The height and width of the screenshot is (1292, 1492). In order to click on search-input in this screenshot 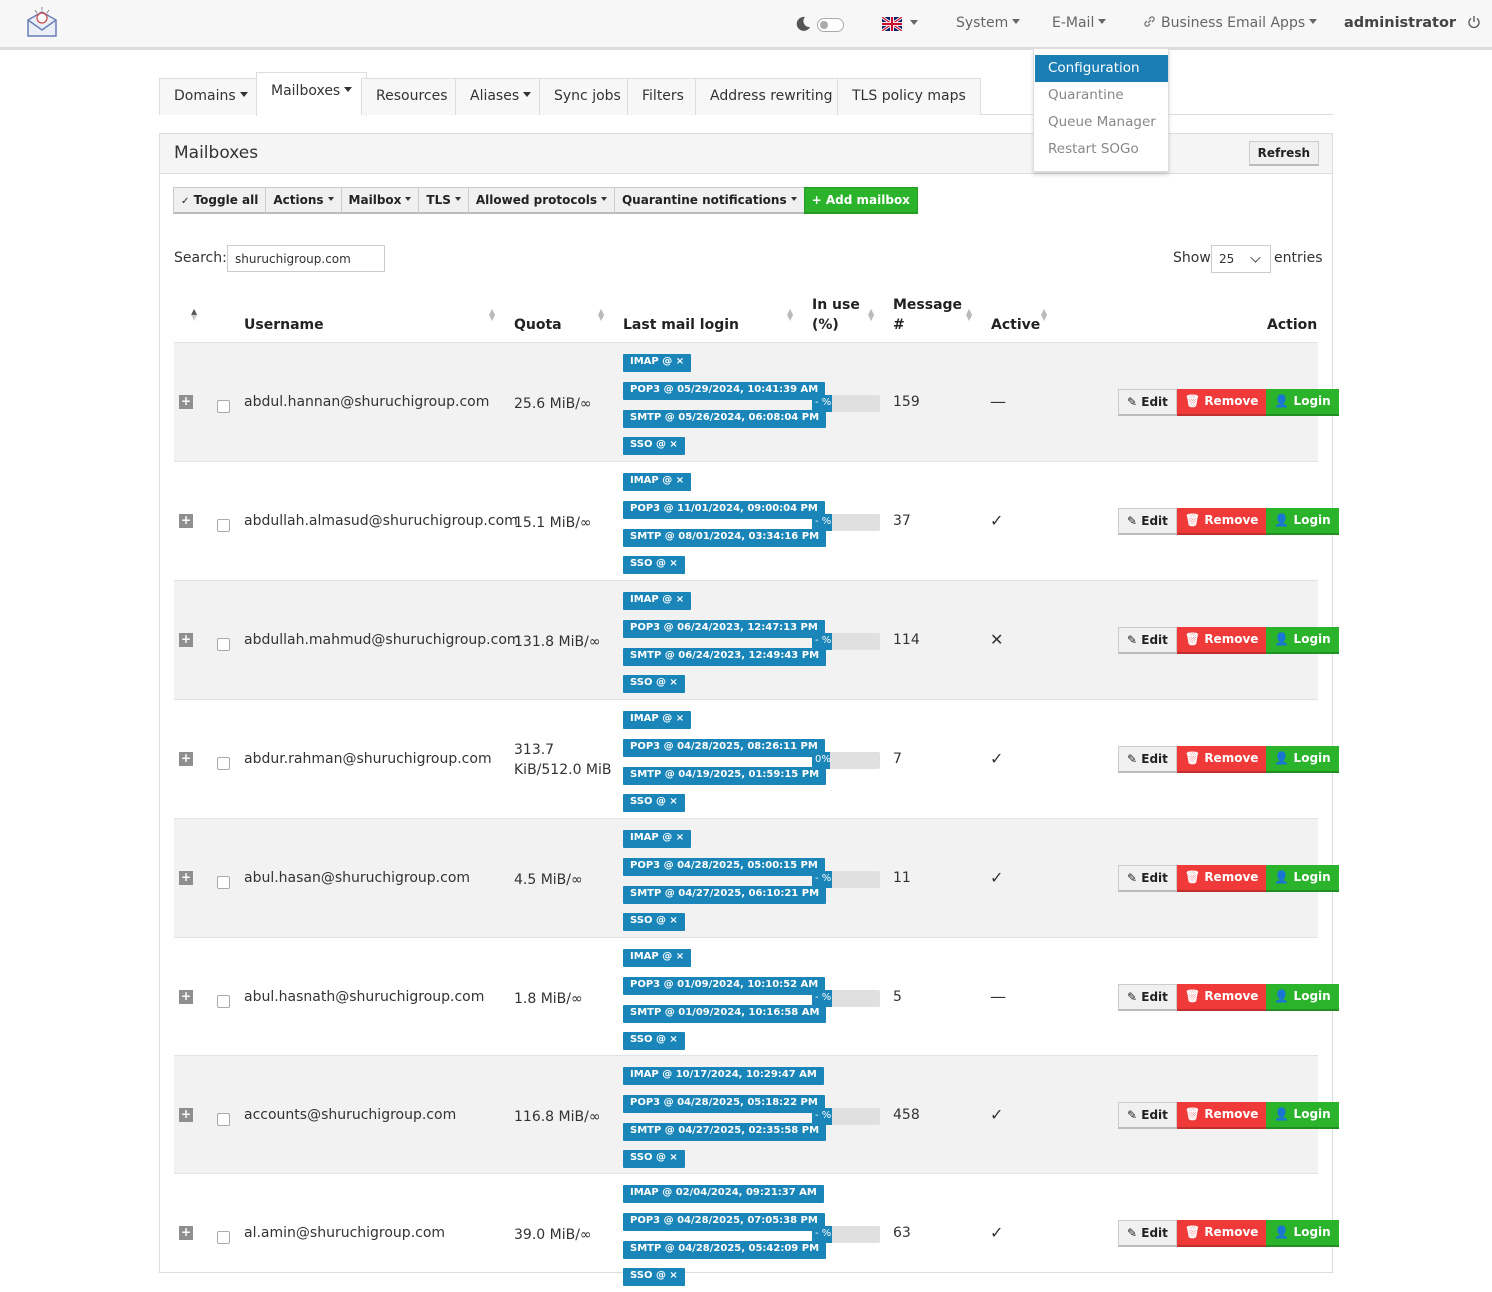, I will do `click(306, 258)`.